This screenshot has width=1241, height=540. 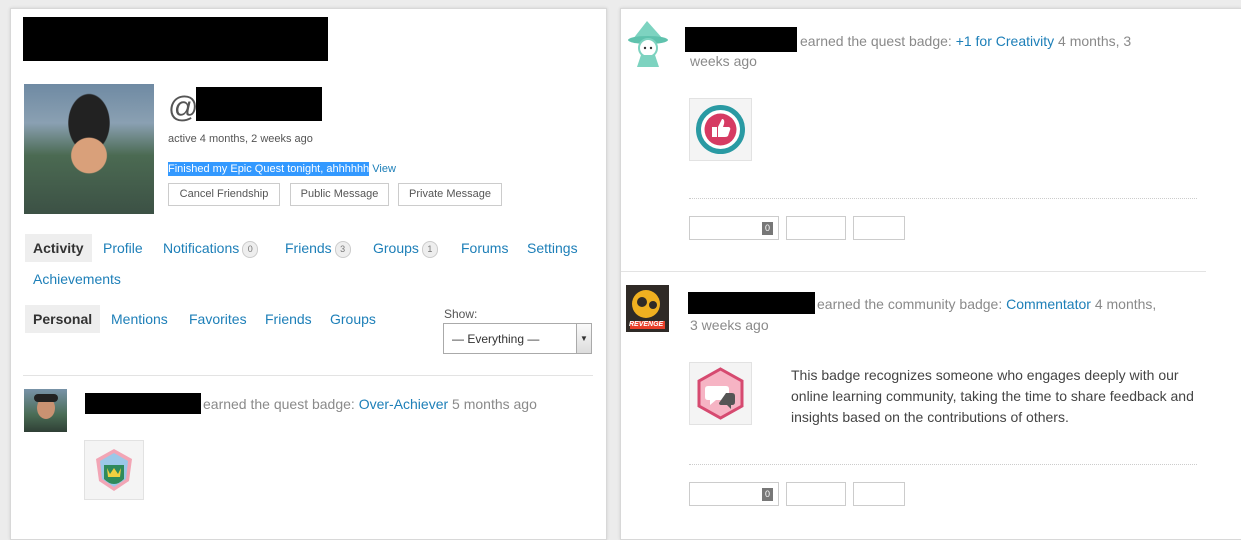 What do you see at coordinates (1048, 304) in the screenshot?
I see `badge-link-commentator: Commentator` at bounding box center [1048, 304].